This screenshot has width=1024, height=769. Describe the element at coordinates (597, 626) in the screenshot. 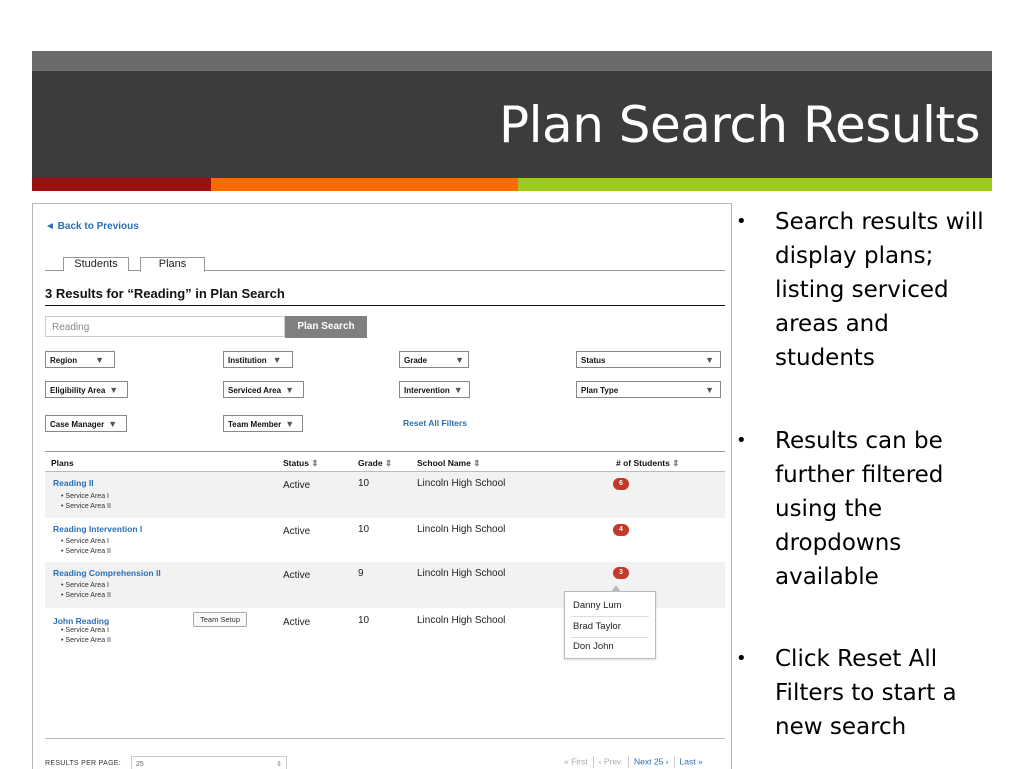

I see `popup-student-item: Brad Taylor` at that location.